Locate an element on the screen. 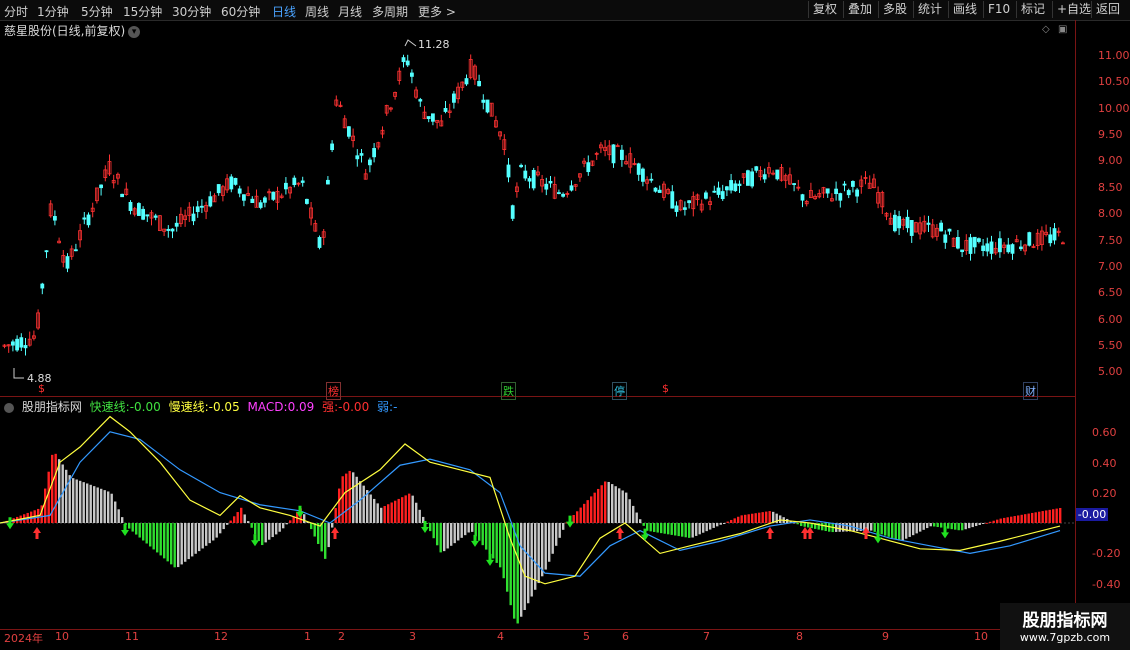 The width and height of the screenshot is (1130, 650). price-tick: 9.00 is located at coordinates (1110, 160).